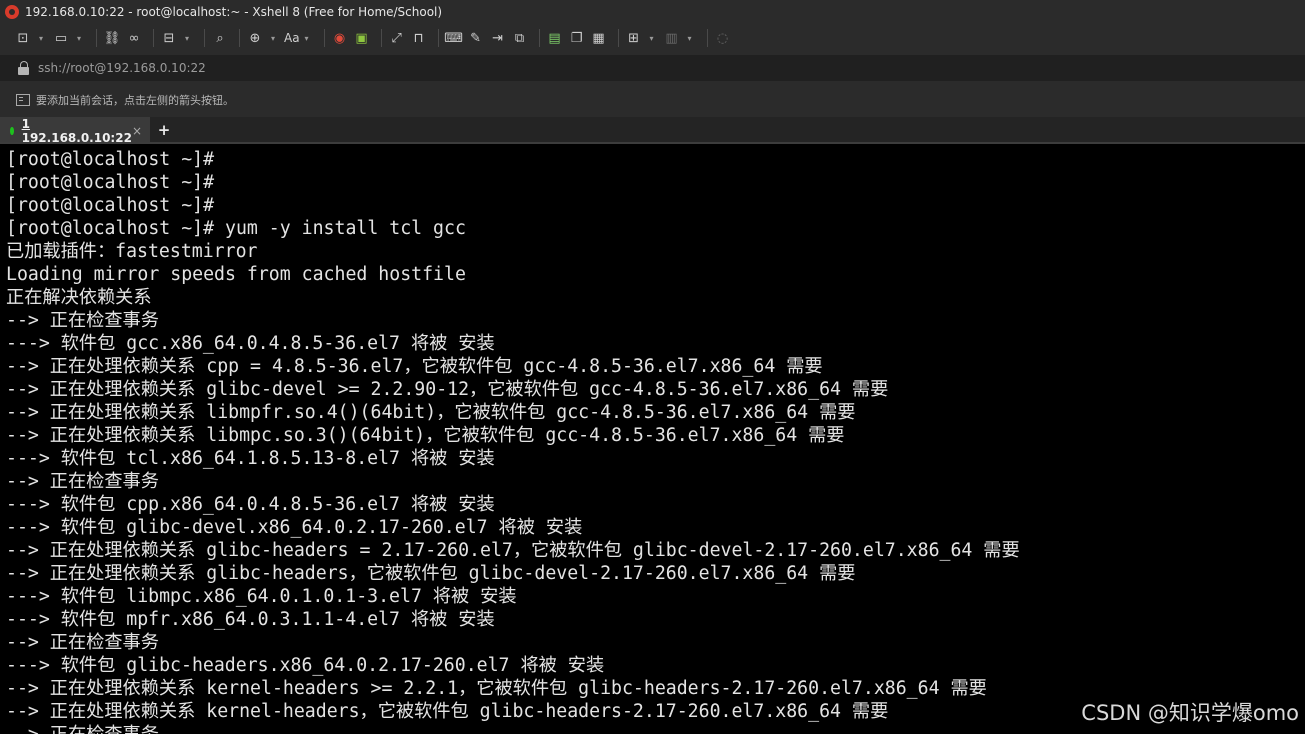  Describe the element at coordinates (362, 38) in the screenshot. I see `xftp-icon: ▣` at that location.